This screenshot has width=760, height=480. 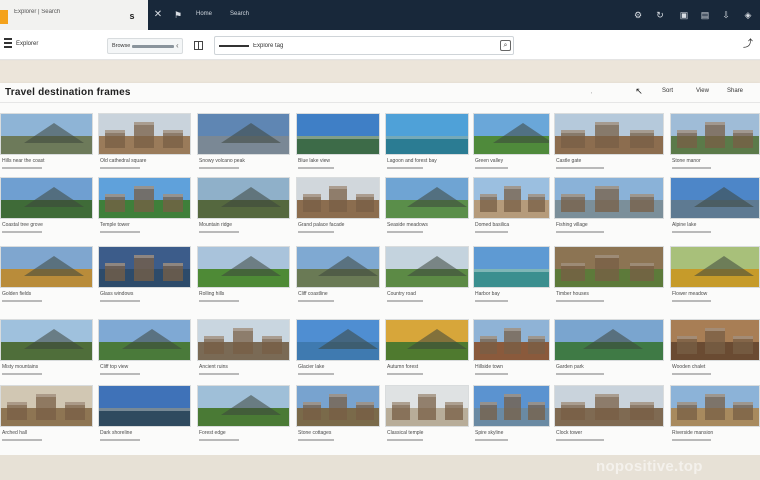 I want to click on thumbnail-caption: Cliff coastline, so click(x=313, y=294).